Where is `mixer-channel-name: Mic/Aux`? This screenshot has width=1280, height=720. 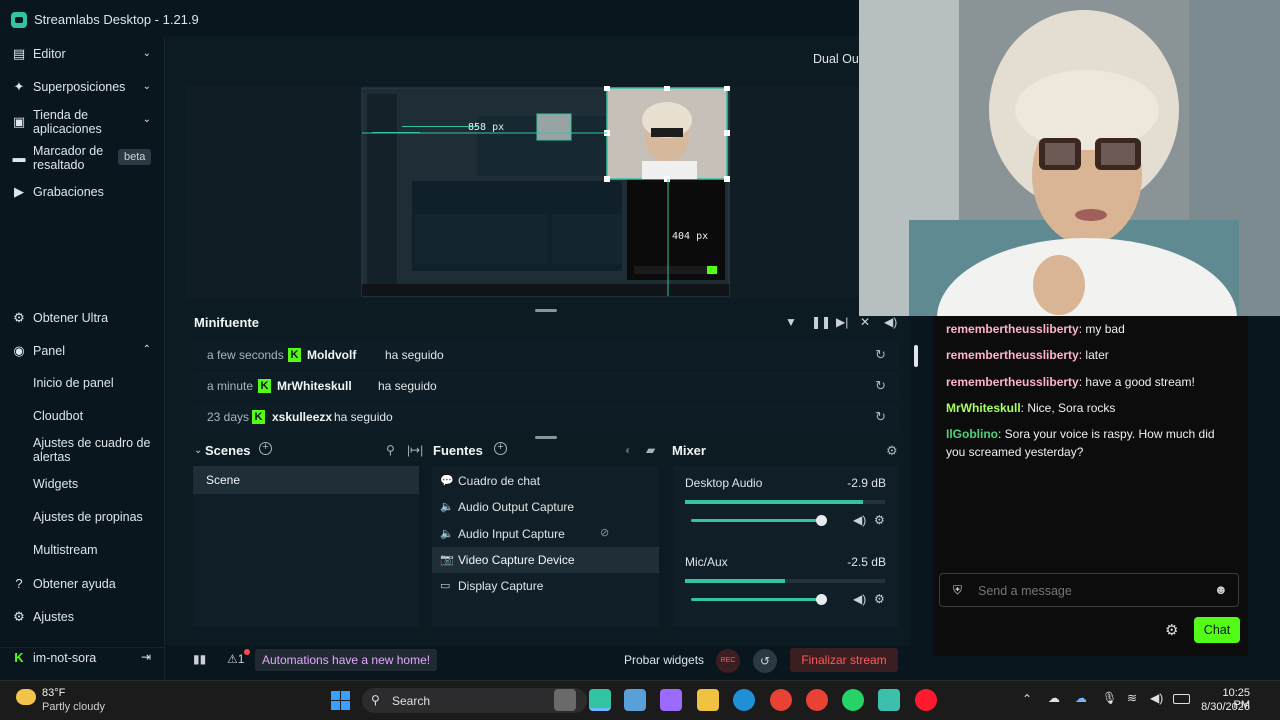 mixer-channel-name: Mic/Aux is located at coordinates (706, 562).